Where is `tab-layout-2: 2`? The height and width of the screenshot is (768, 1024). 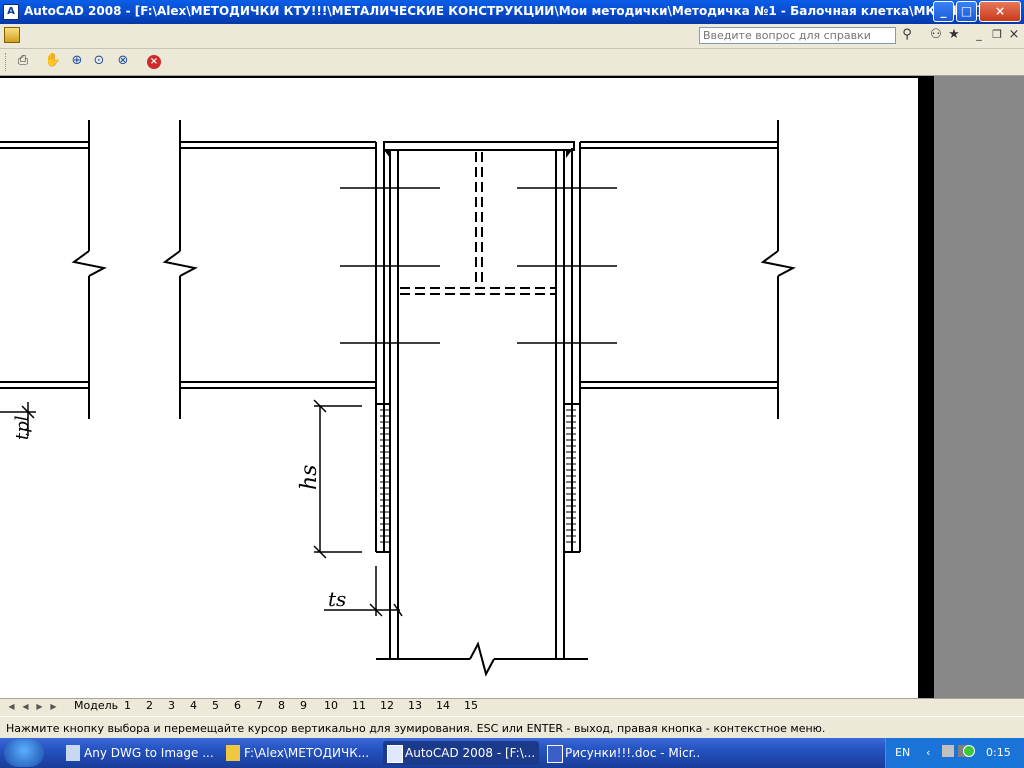
tab-layout-2: 2 is located at coordinates (149, 706).